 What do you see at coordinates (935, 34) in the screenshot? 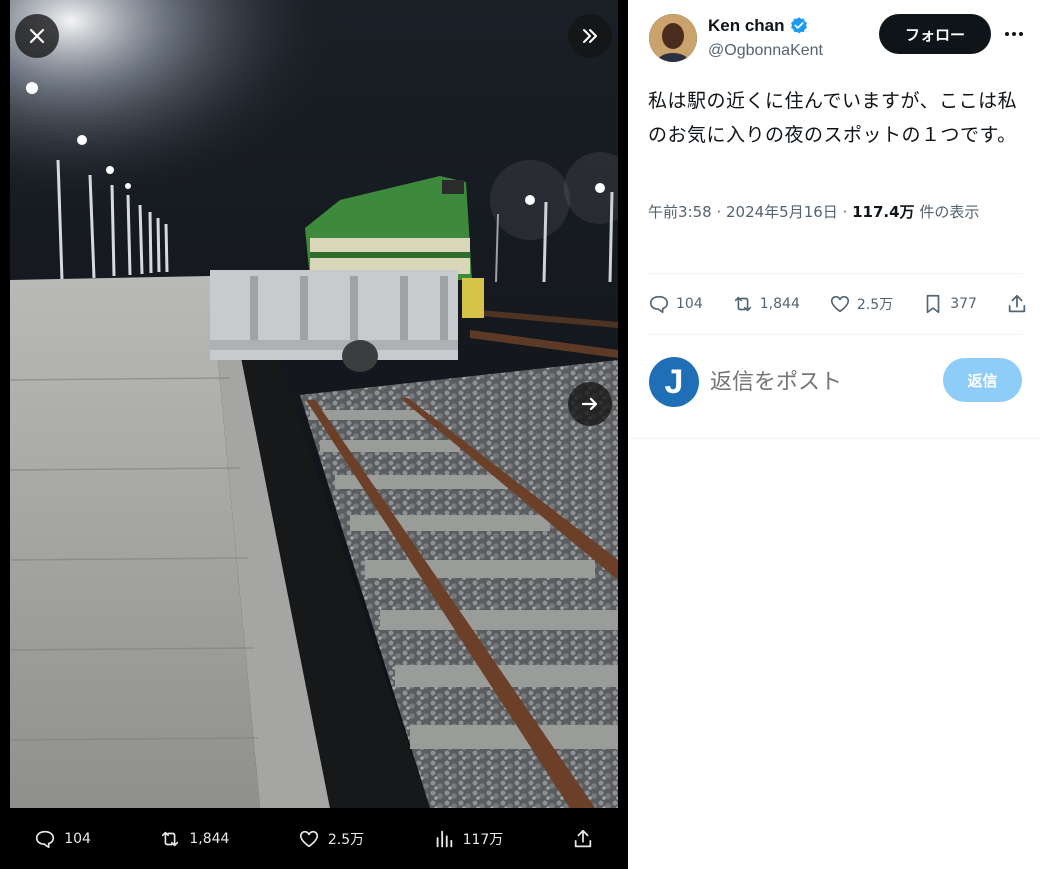
I see `follow-button: フォロー` at bounding box center [935, 34].